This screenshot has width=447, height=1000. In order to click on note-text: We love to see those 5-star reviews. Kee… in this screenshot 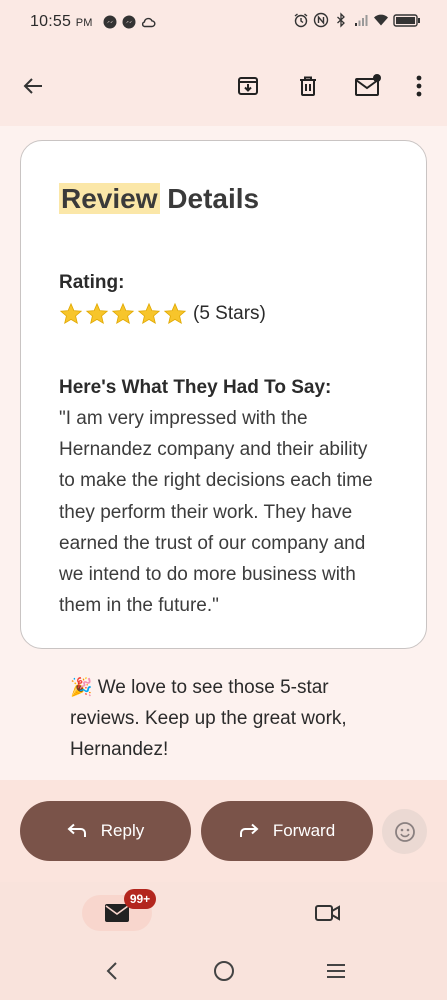, I will do `click(208, 718)`.